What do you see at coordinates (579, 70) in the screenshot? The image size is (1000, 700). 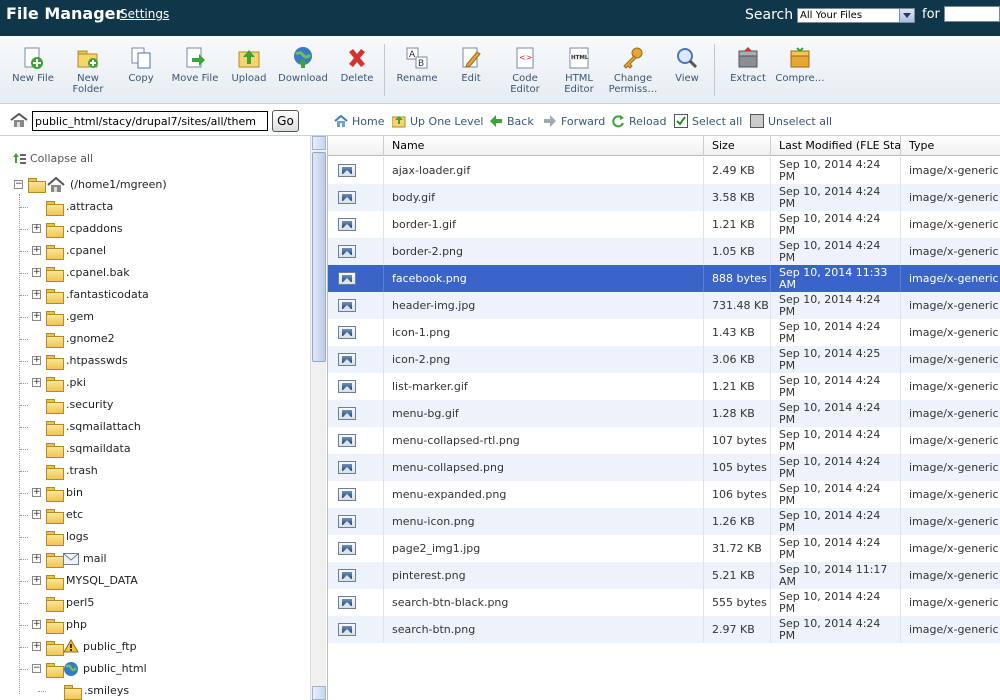 I see `html-editor-button: HTML HTML Editor` at bounding box center [579, 70].